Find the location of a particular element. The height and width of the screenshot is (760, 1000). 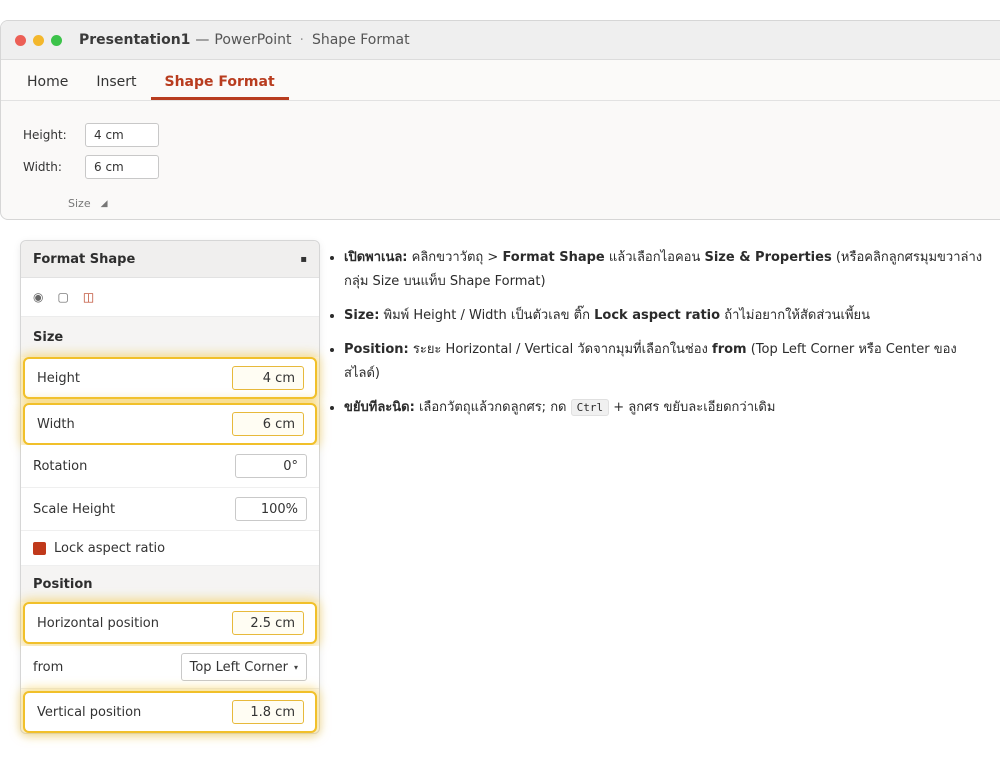

ribbon-height-input: 4 cm is located at coordinates (122, 135).